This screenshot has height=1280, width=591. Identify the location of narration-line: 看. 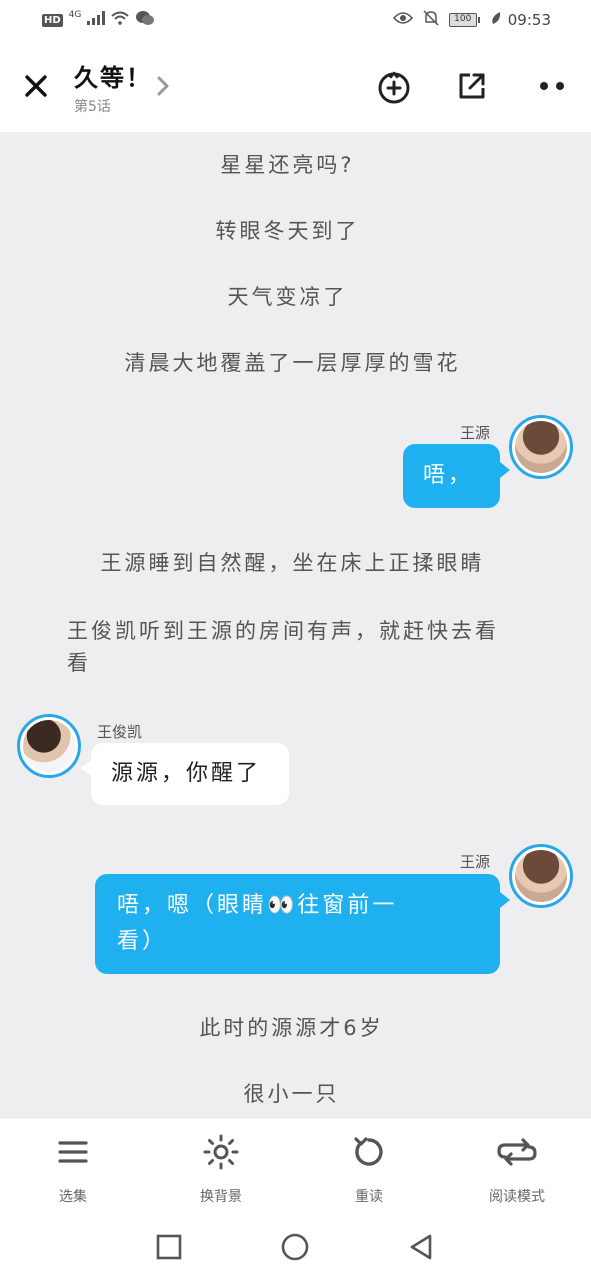
(79, 663).